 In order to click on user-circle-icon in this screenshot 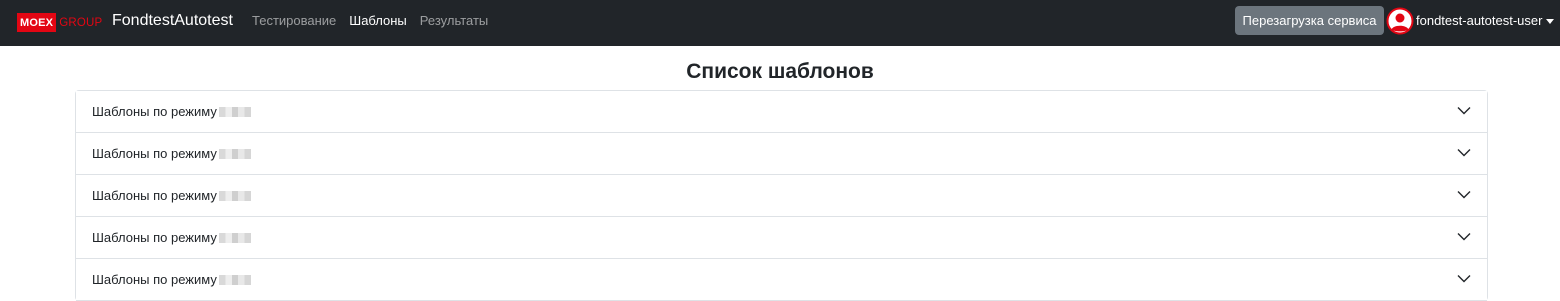, I will do `click(1400, 20)`.